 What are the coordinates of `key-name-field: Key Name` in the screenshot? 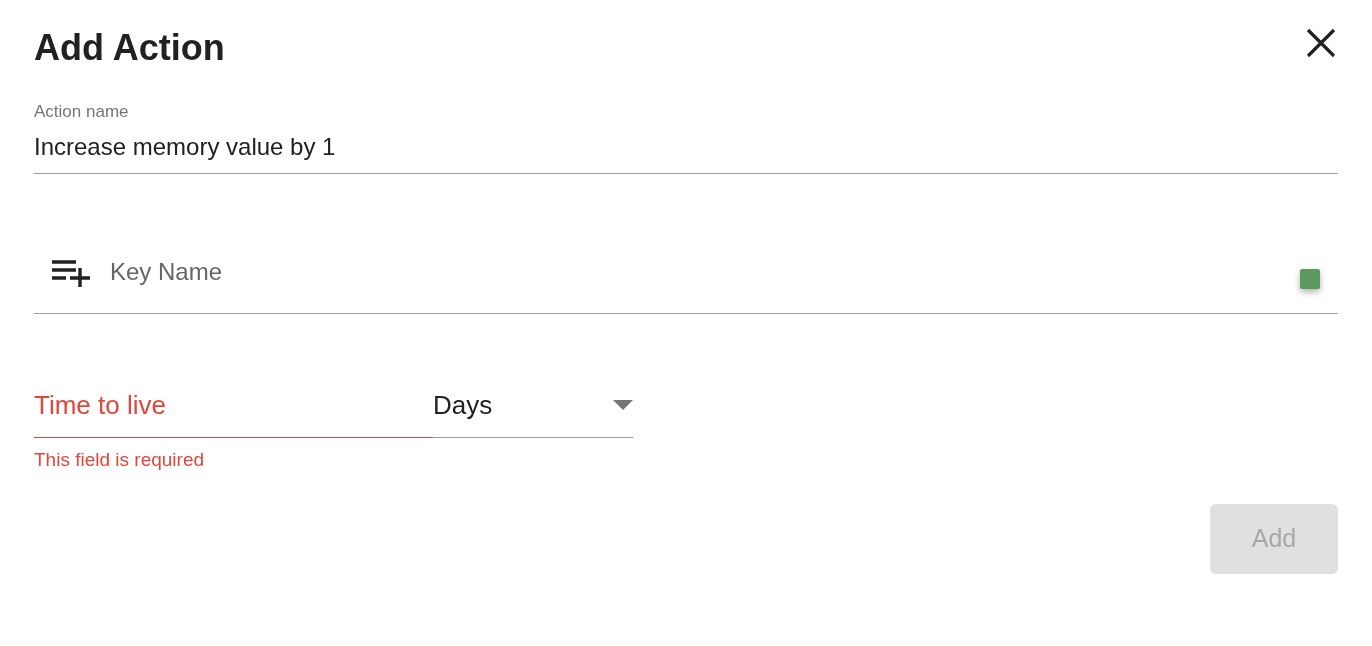 It's located at (704, 272).